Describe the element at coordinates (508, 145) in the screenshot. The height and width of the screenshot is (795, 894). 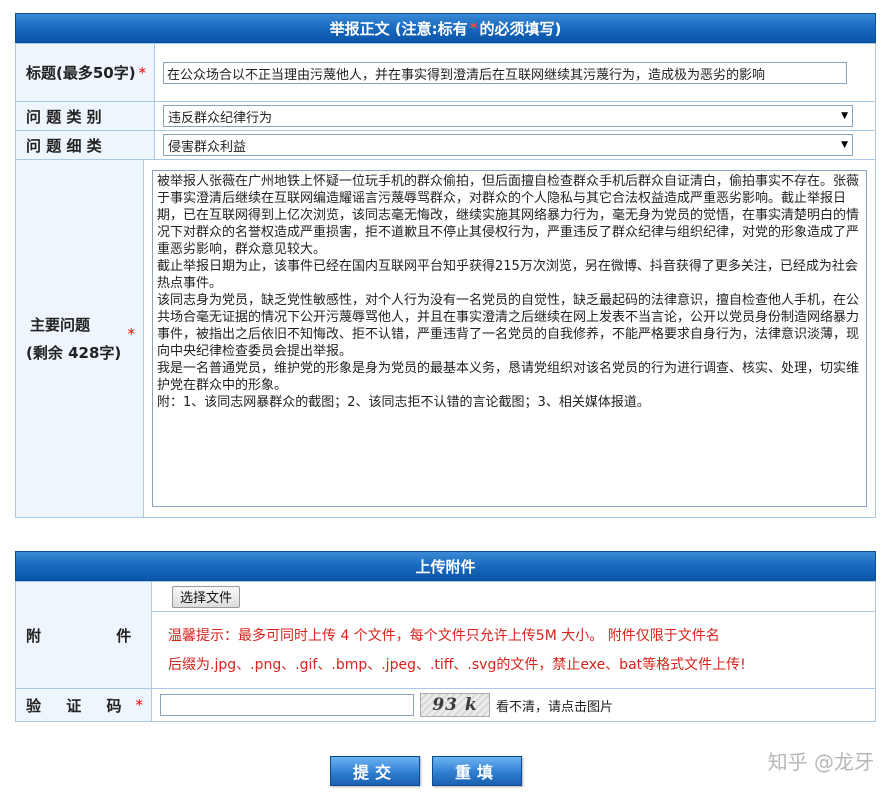
I see `detail-select: 侵害群众利益 ▼` at that location.